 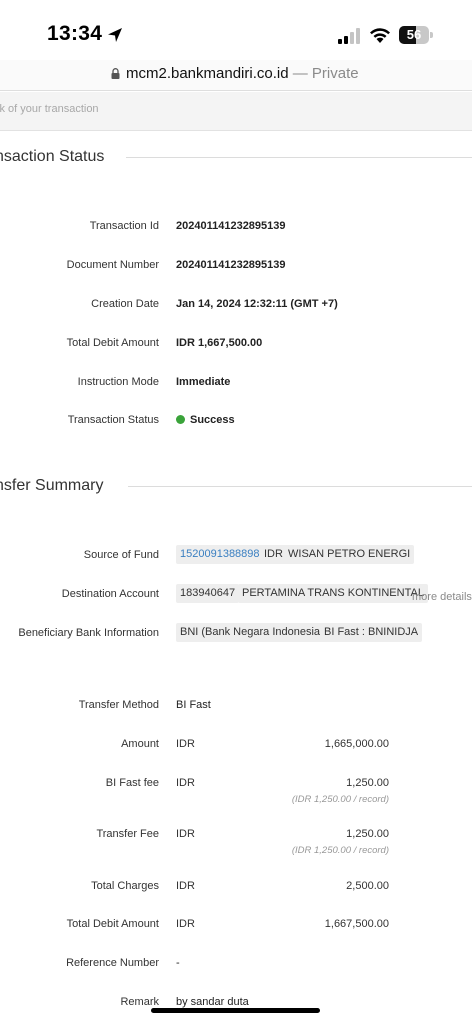 What do you see at coordinates (349, 554) in the screenshot?
I see `source-name-chip: WISAN PETRO ENERGI` at bounding box center [349, 554].